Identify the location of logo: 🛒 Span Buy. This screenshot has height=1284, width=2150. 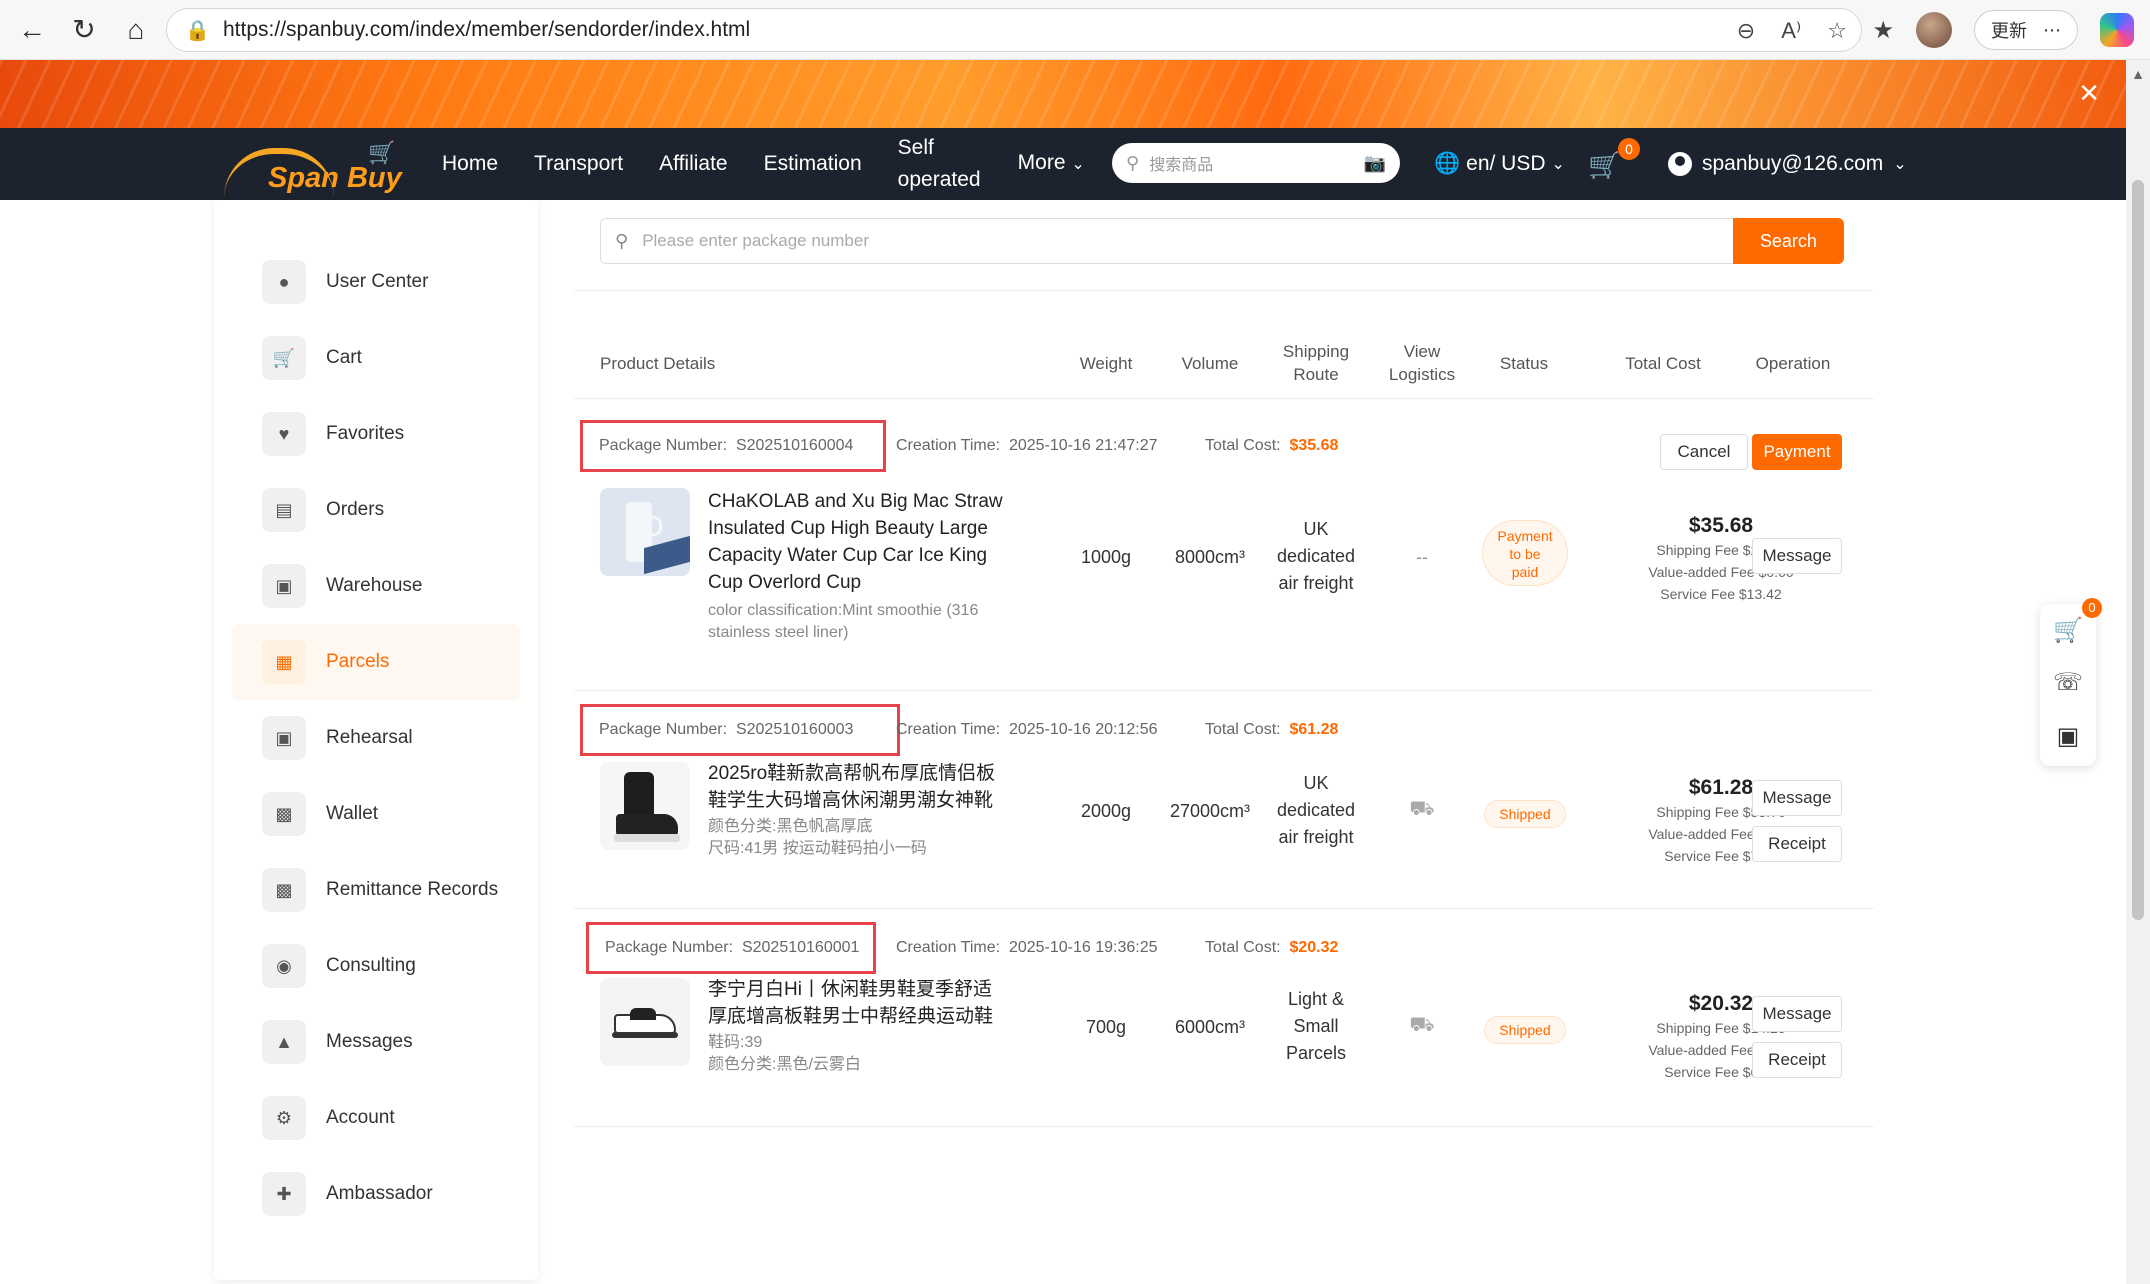
(309, 164).